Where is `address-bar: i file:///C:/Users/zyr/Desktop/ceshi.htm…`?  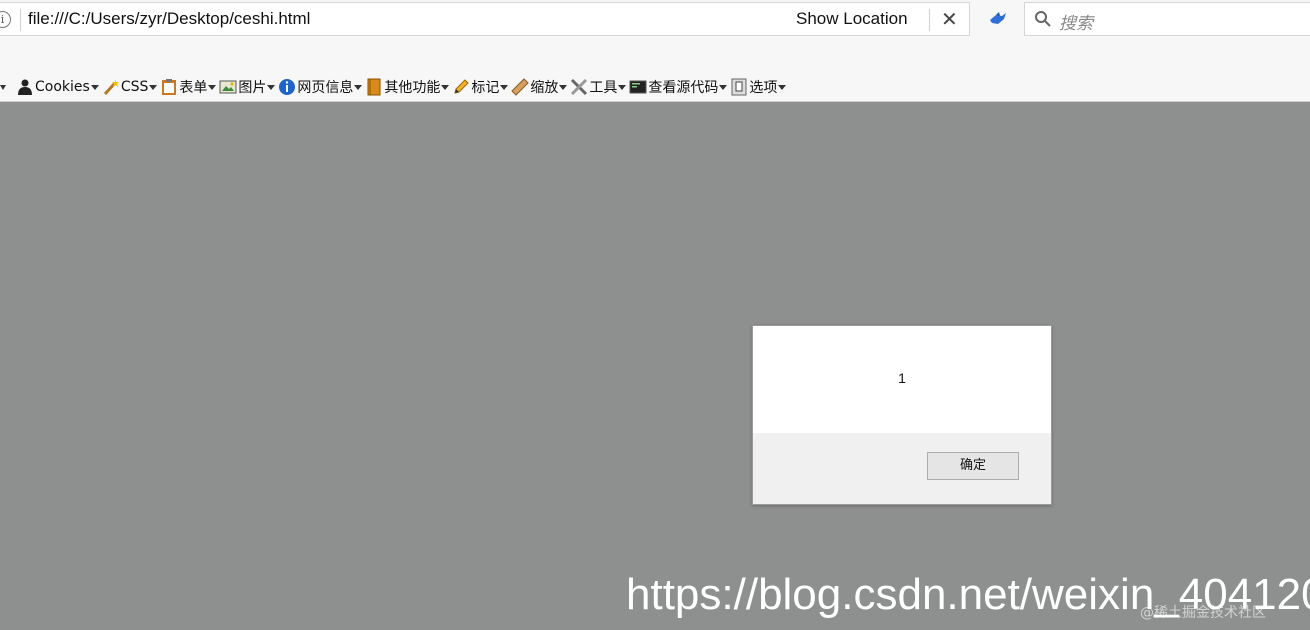
address-bar: i file:///C:/Users/zyr/Desktop/ceshi.htm… is located at coordinates (485, 19).